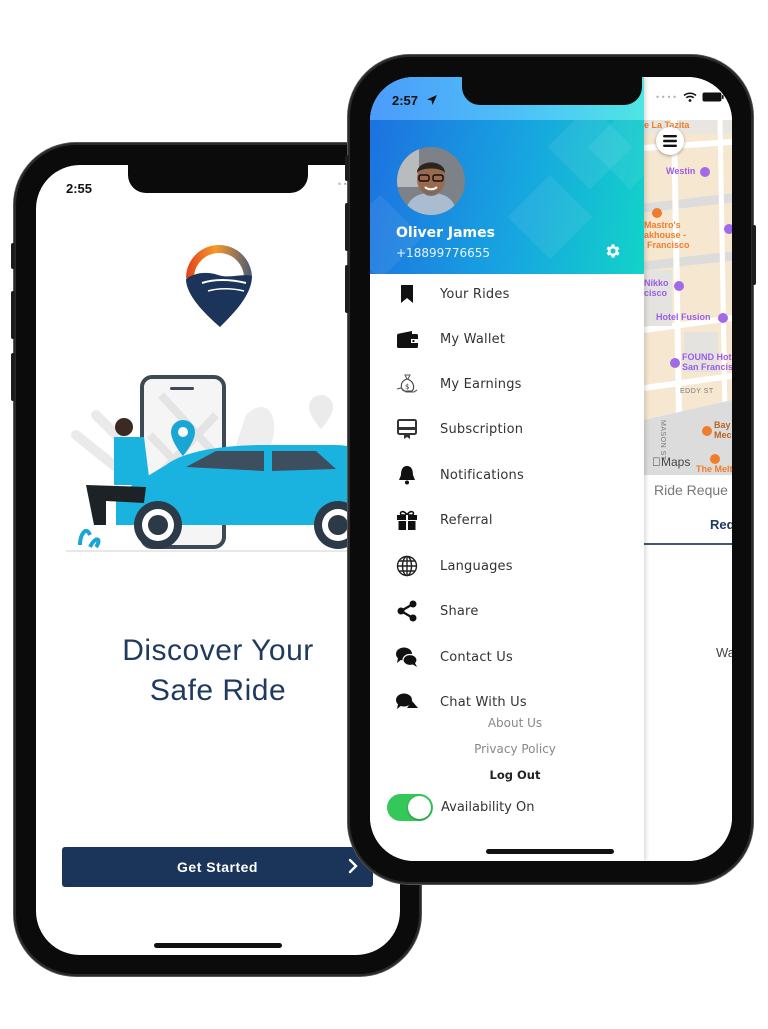  I want to click on menu-item-share: Share, so click(507, 611).